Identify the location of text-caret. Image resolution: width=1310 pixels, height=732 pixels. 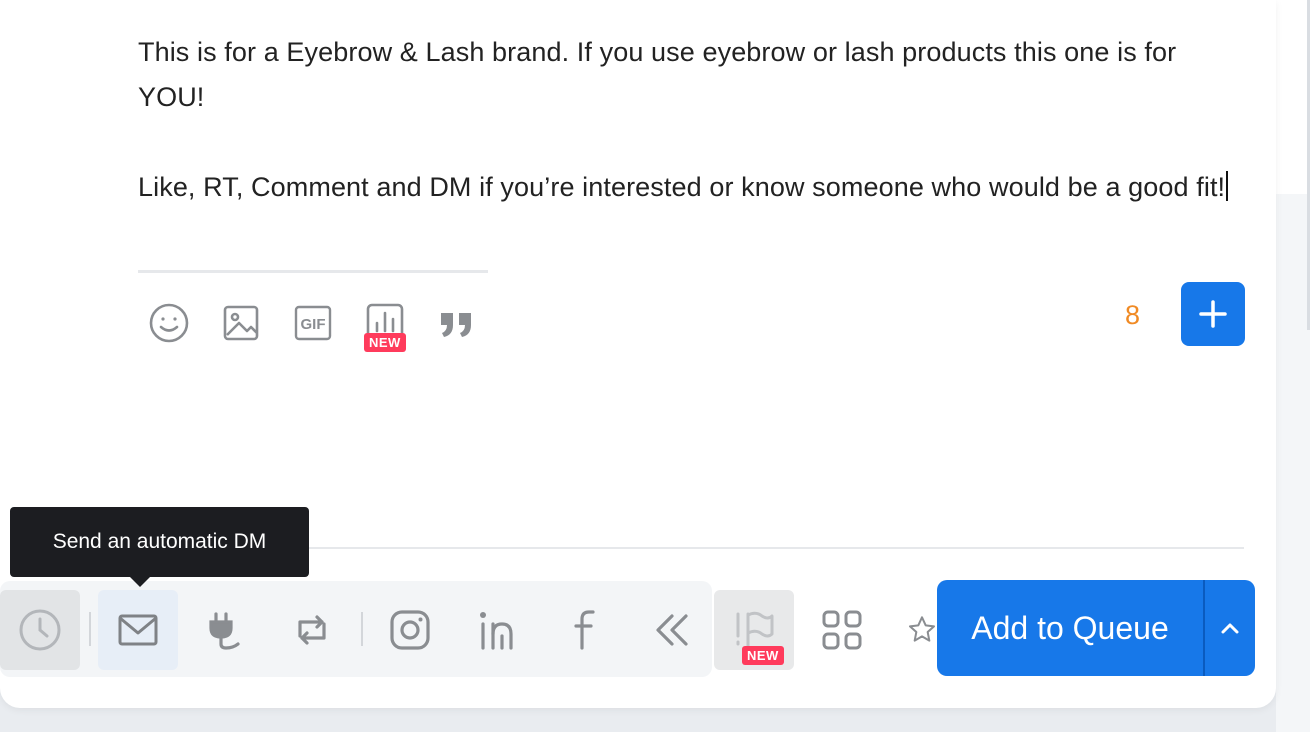
(1227, 186).